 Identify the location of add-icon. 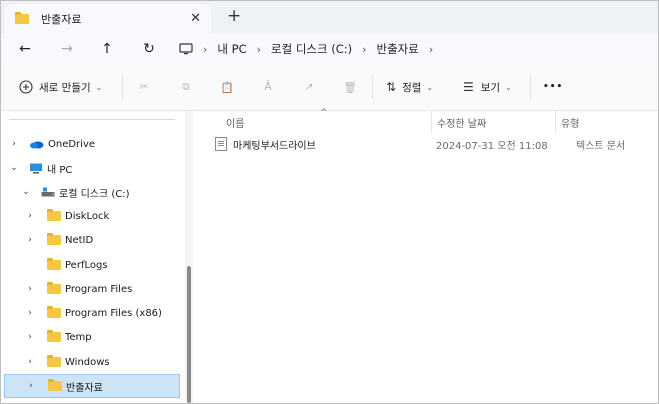
(26, 87).